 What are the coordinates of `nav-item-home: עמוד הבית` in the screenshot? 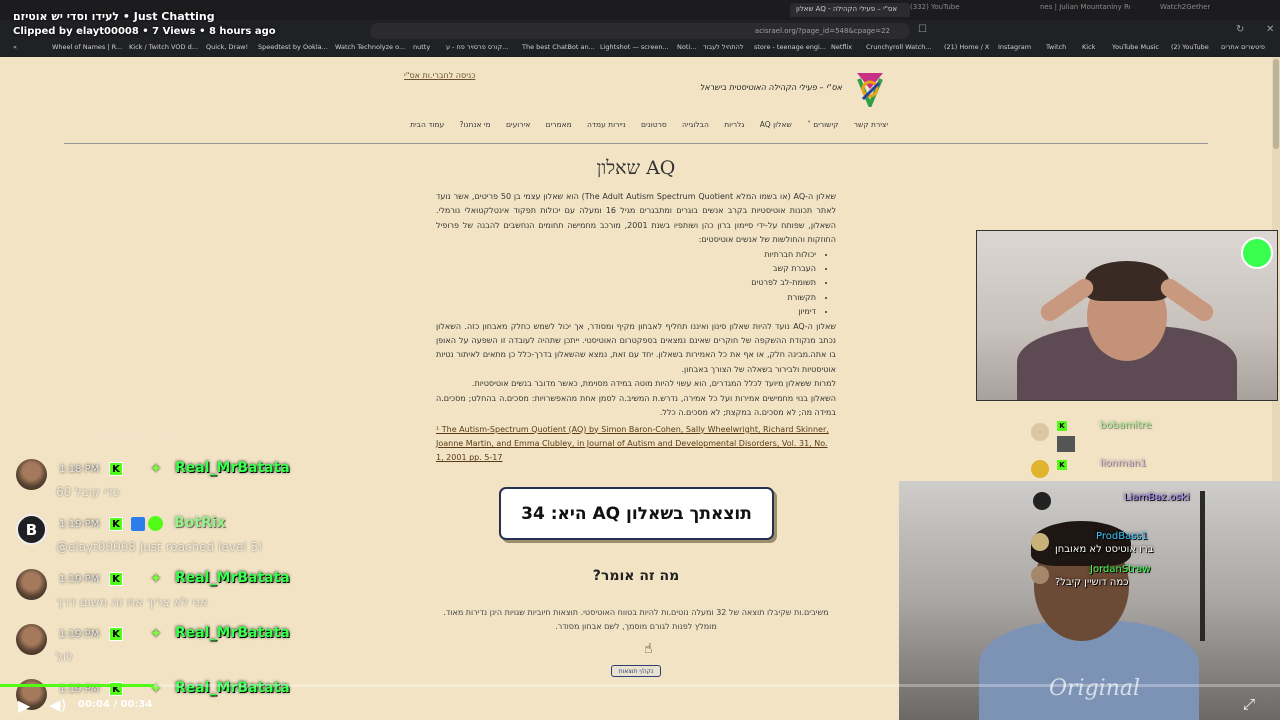 It's located at (427, 126).